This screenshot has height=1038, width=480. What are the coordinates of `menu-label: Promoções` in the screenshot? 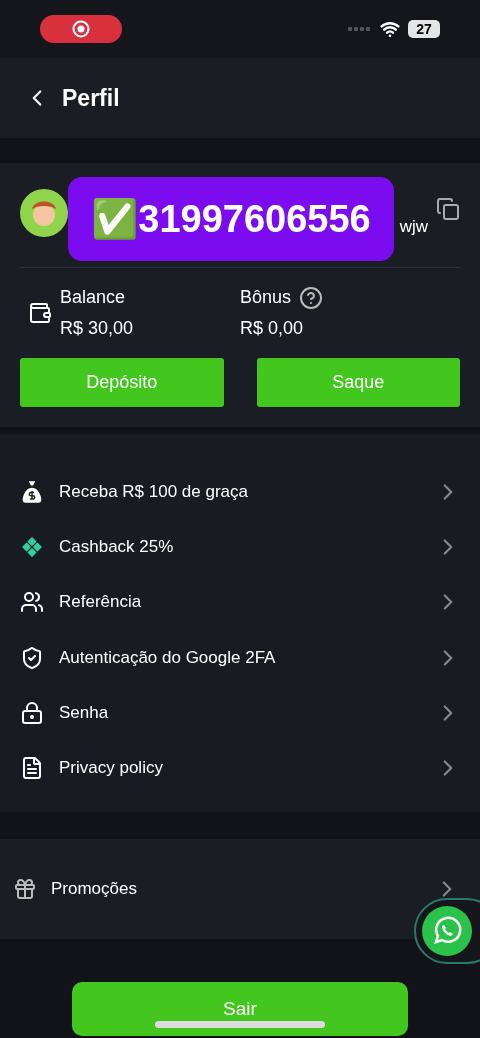 It's located at (94, 889).